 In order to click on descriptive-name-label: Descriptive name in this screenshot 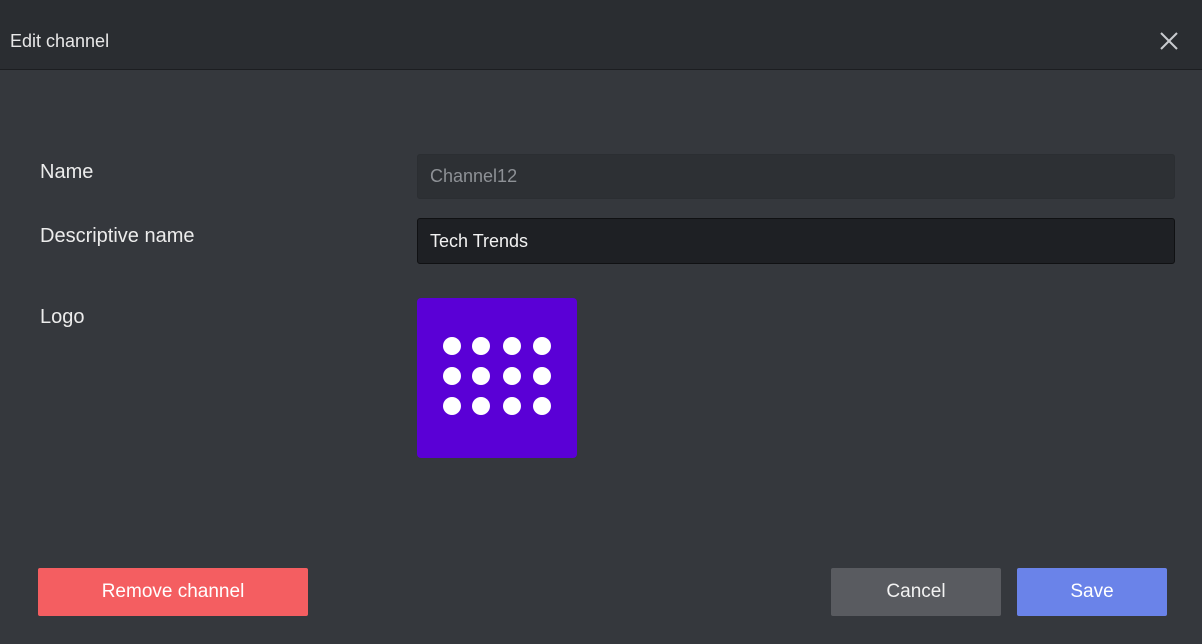, I will do `click(117, 236)`.